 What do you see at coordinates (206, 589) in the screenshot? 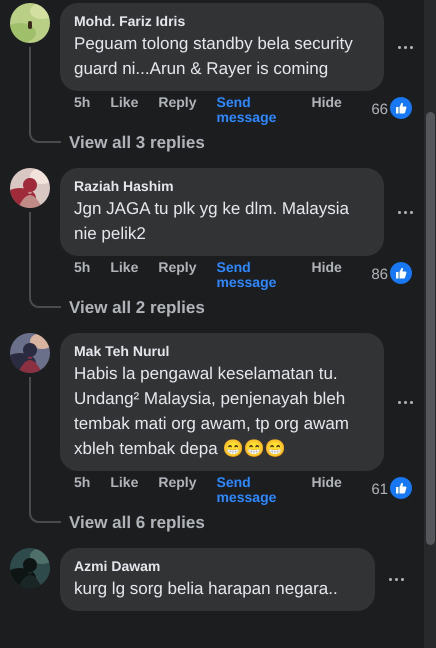
I see `comment-text: kurg lg sorg belia harapan negara..` at bounding box center [206, 589].